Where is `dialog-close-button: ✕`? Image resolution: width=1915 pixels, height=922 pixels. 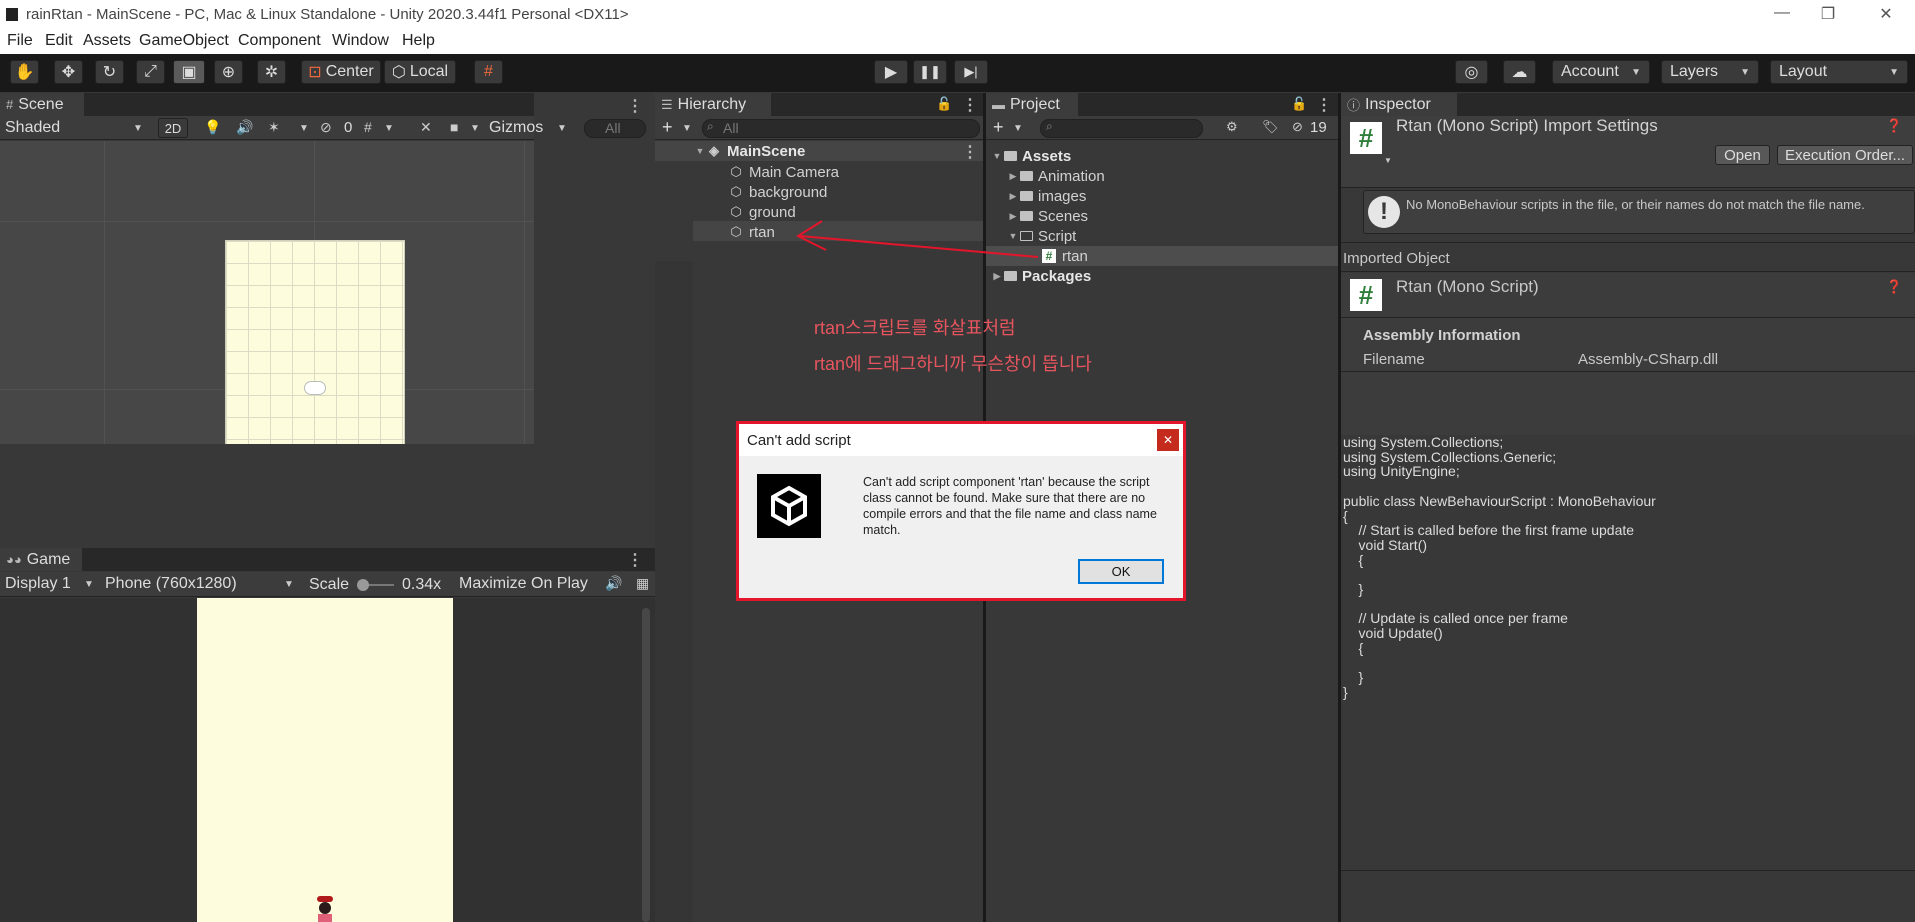 dialog-close-button: ✕ is located at coordinates (1168, 440).